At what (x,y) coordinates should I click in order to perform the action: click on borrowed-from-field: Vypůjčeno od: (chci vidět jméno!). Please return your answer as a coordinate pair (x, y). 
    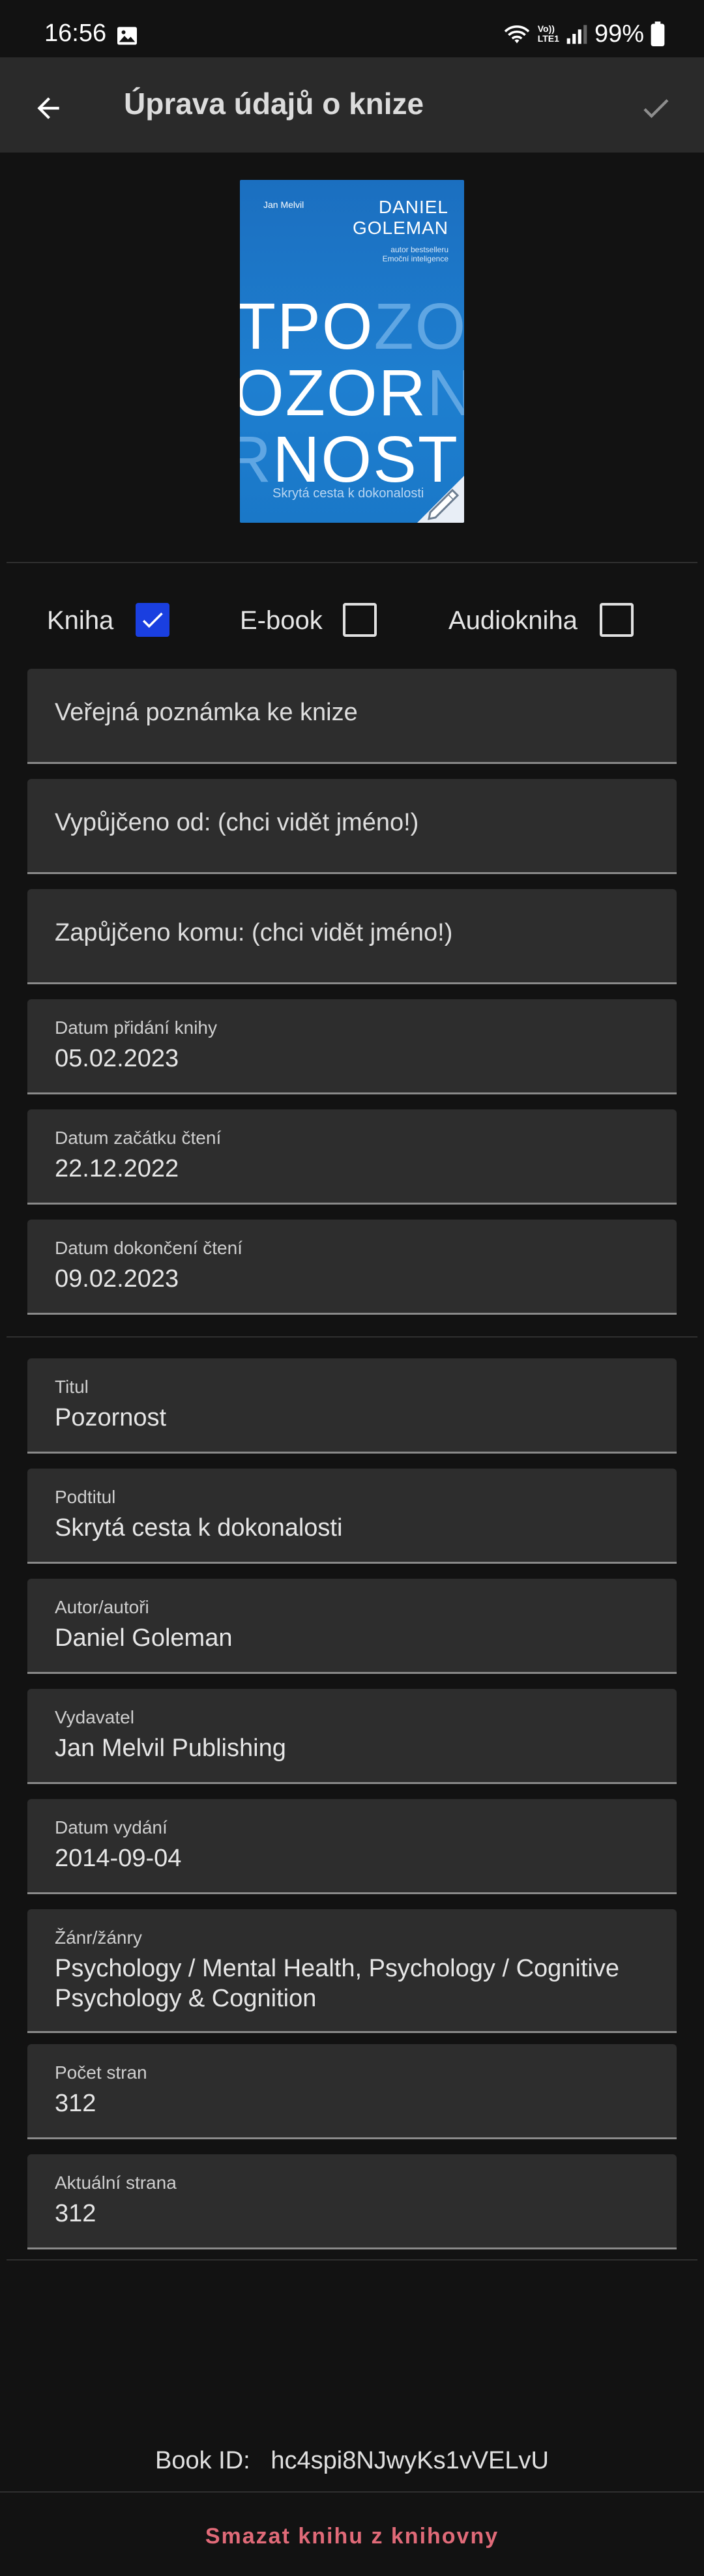
    Looking at the image, I should click on (352, 826).